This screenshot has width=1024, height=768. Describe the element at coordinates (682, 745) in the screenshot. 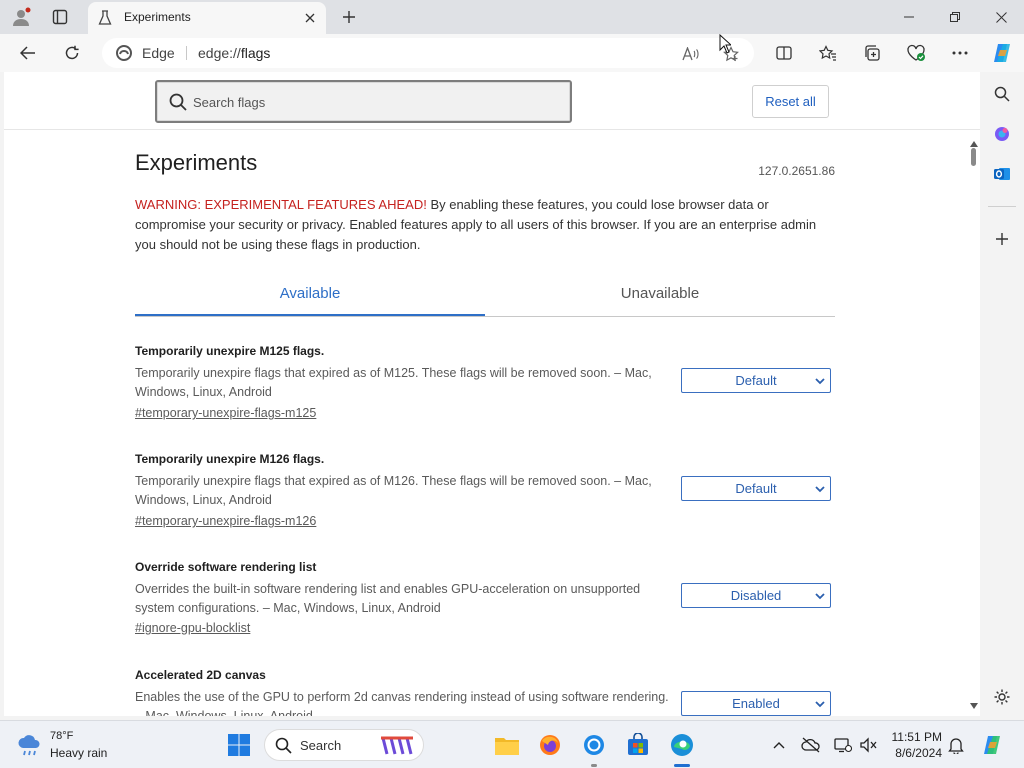

I see `edge-taskbar-icon` at that location.